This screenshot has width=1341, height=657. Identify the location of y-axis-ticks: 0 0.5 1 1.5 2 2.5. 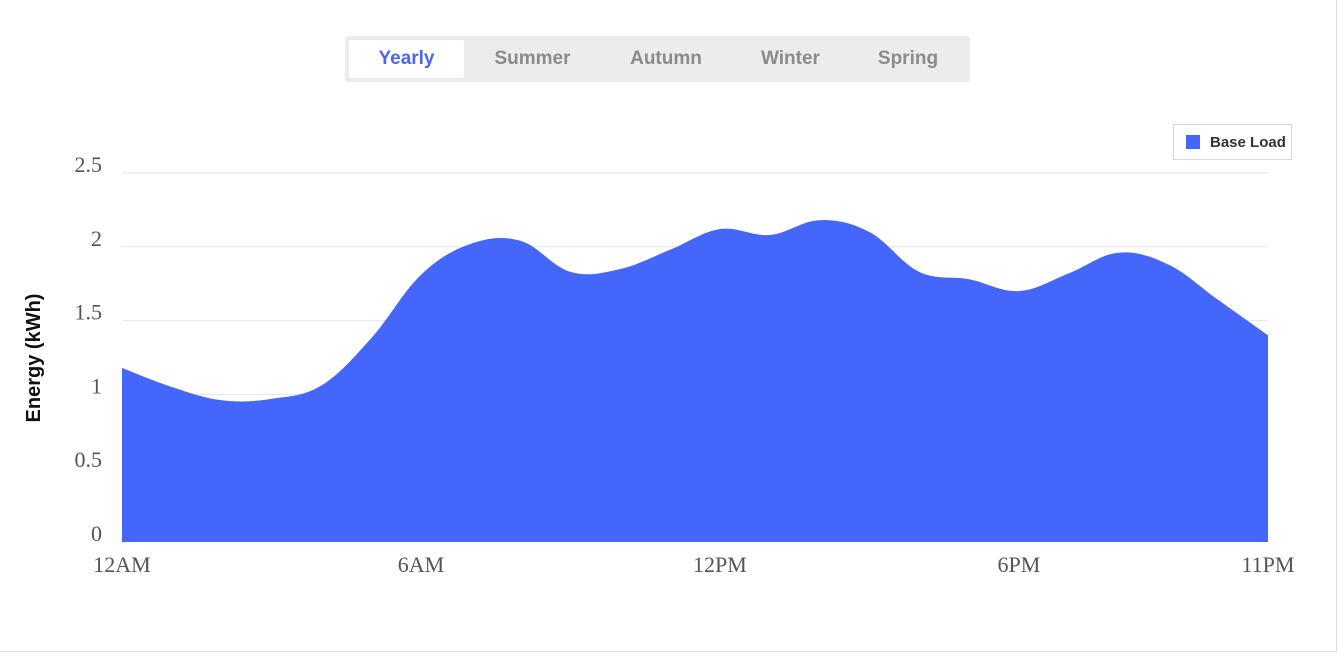
(89, 349).